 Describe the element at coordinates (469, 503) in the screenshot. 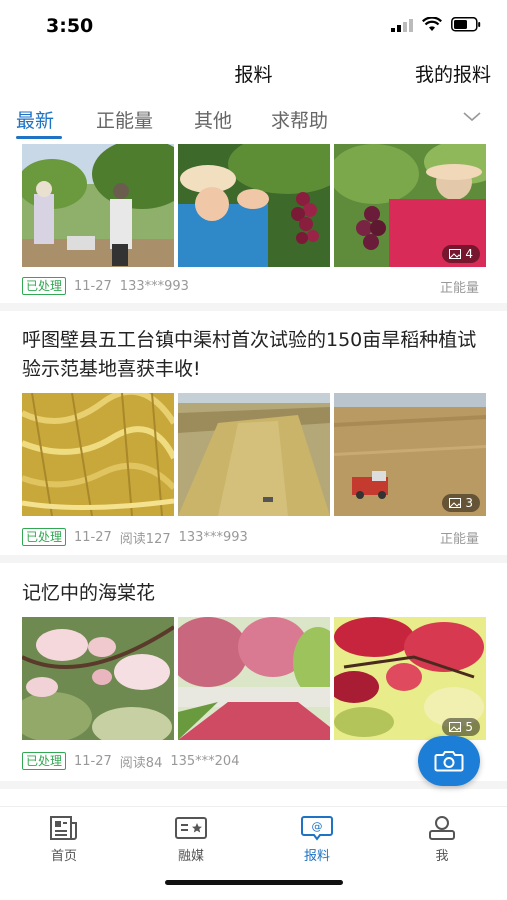

I see `image-count: 3` at that location.